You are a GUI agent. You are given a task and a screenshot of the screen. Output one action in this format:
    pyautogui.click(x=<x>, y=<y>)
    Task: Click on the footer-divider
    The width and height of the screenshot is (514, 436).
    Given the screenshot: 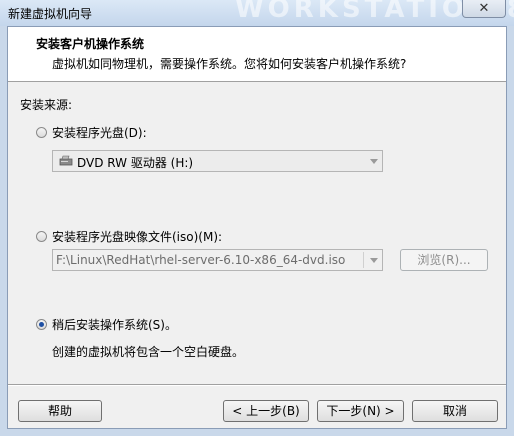 What is the action you would take?
    pyautogui.click(x=257, y=385)
    